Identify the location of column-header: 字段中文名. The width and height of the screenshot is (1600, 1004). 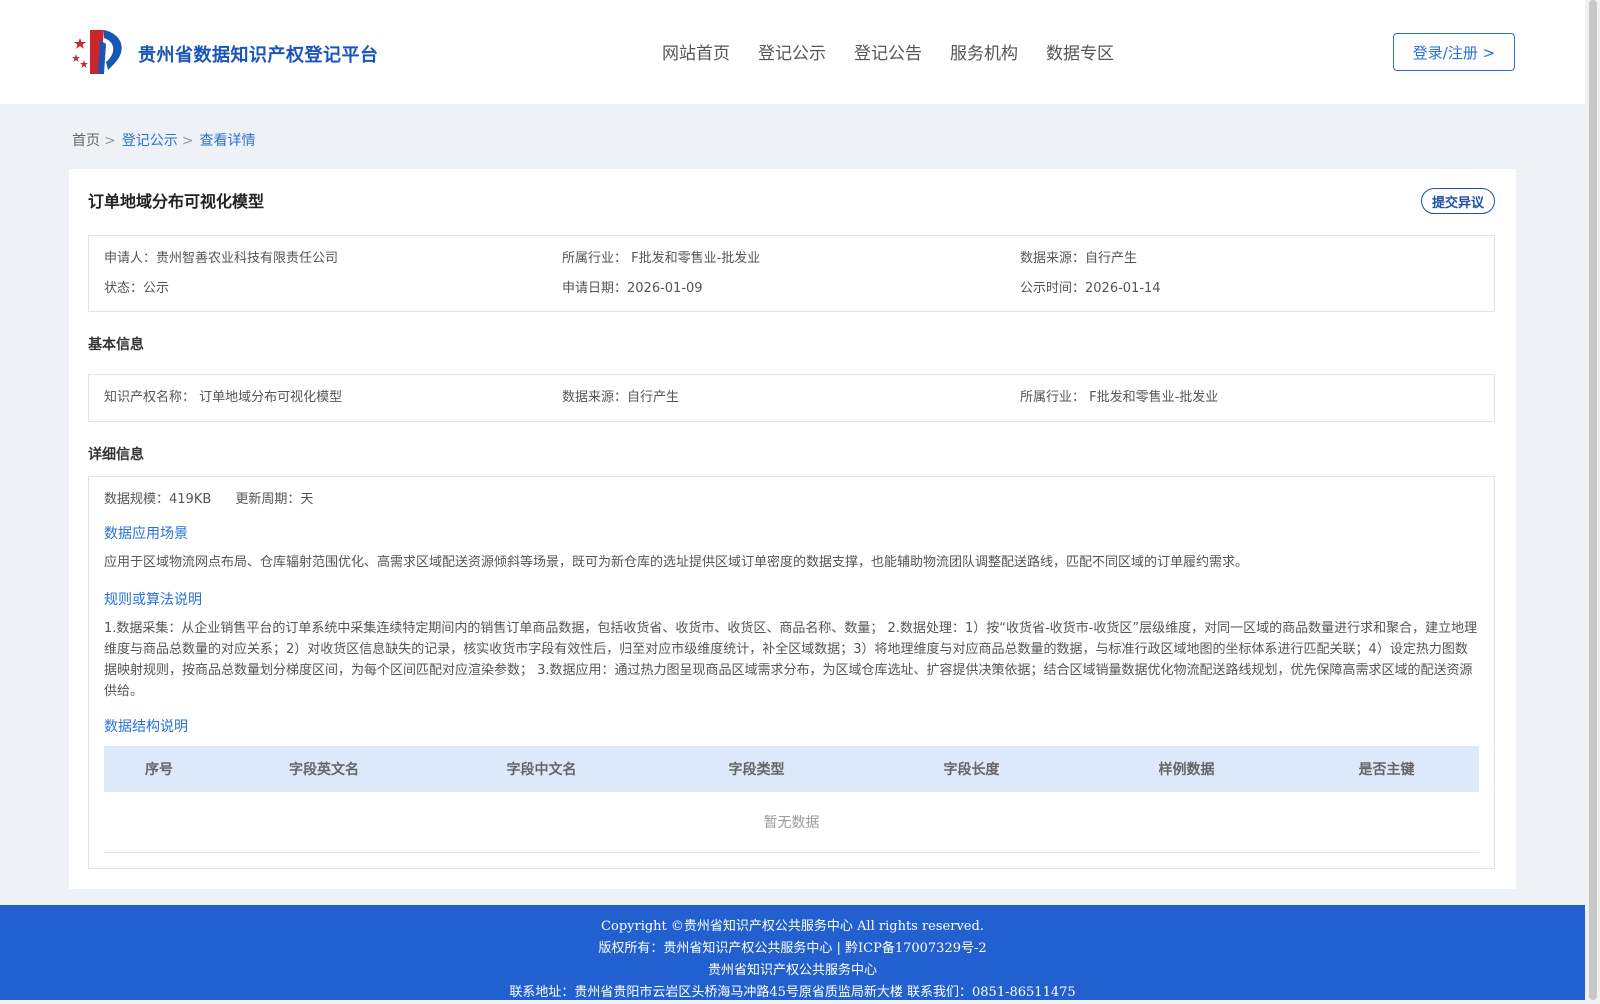
(541, 770).